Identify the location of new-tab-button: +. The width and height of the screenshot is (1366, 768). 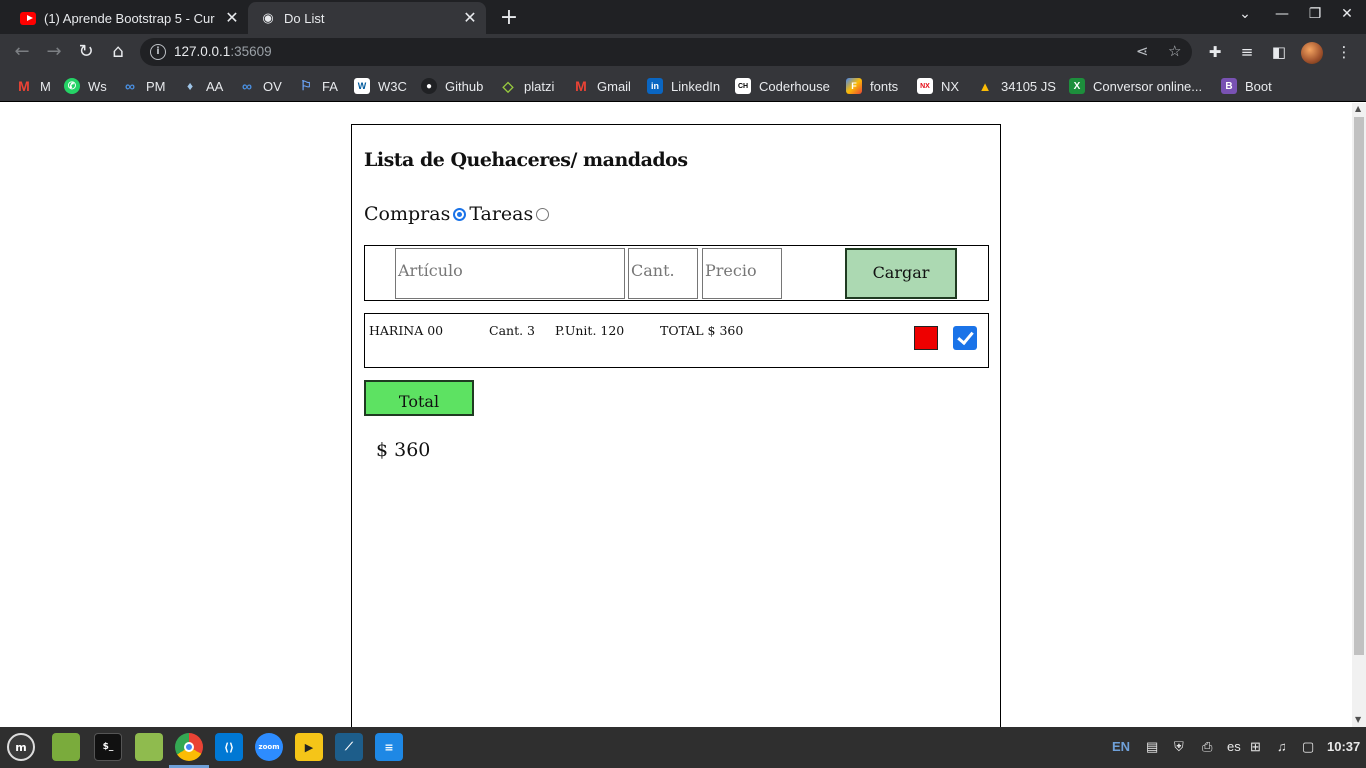
(509, 17).